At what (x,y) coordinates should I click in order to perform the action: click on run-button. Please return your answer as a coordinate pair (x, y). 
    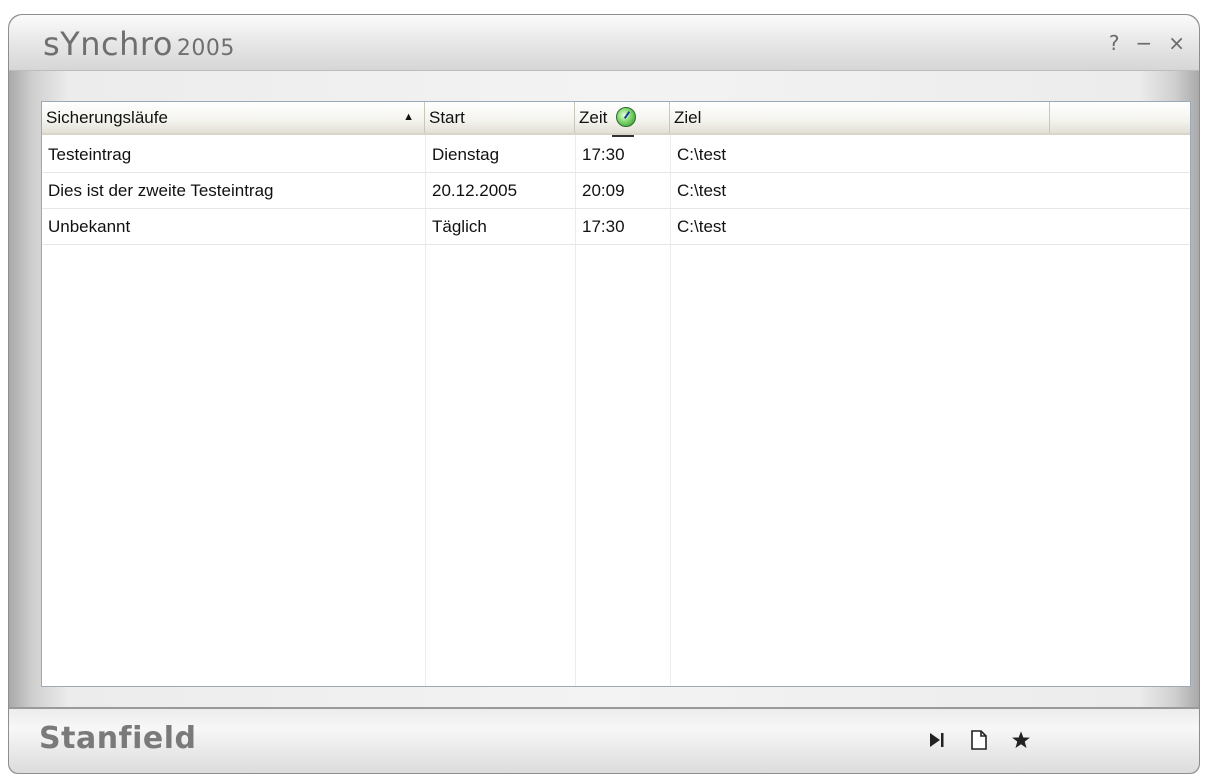
    Looking at the image, I should click on (937, 740).